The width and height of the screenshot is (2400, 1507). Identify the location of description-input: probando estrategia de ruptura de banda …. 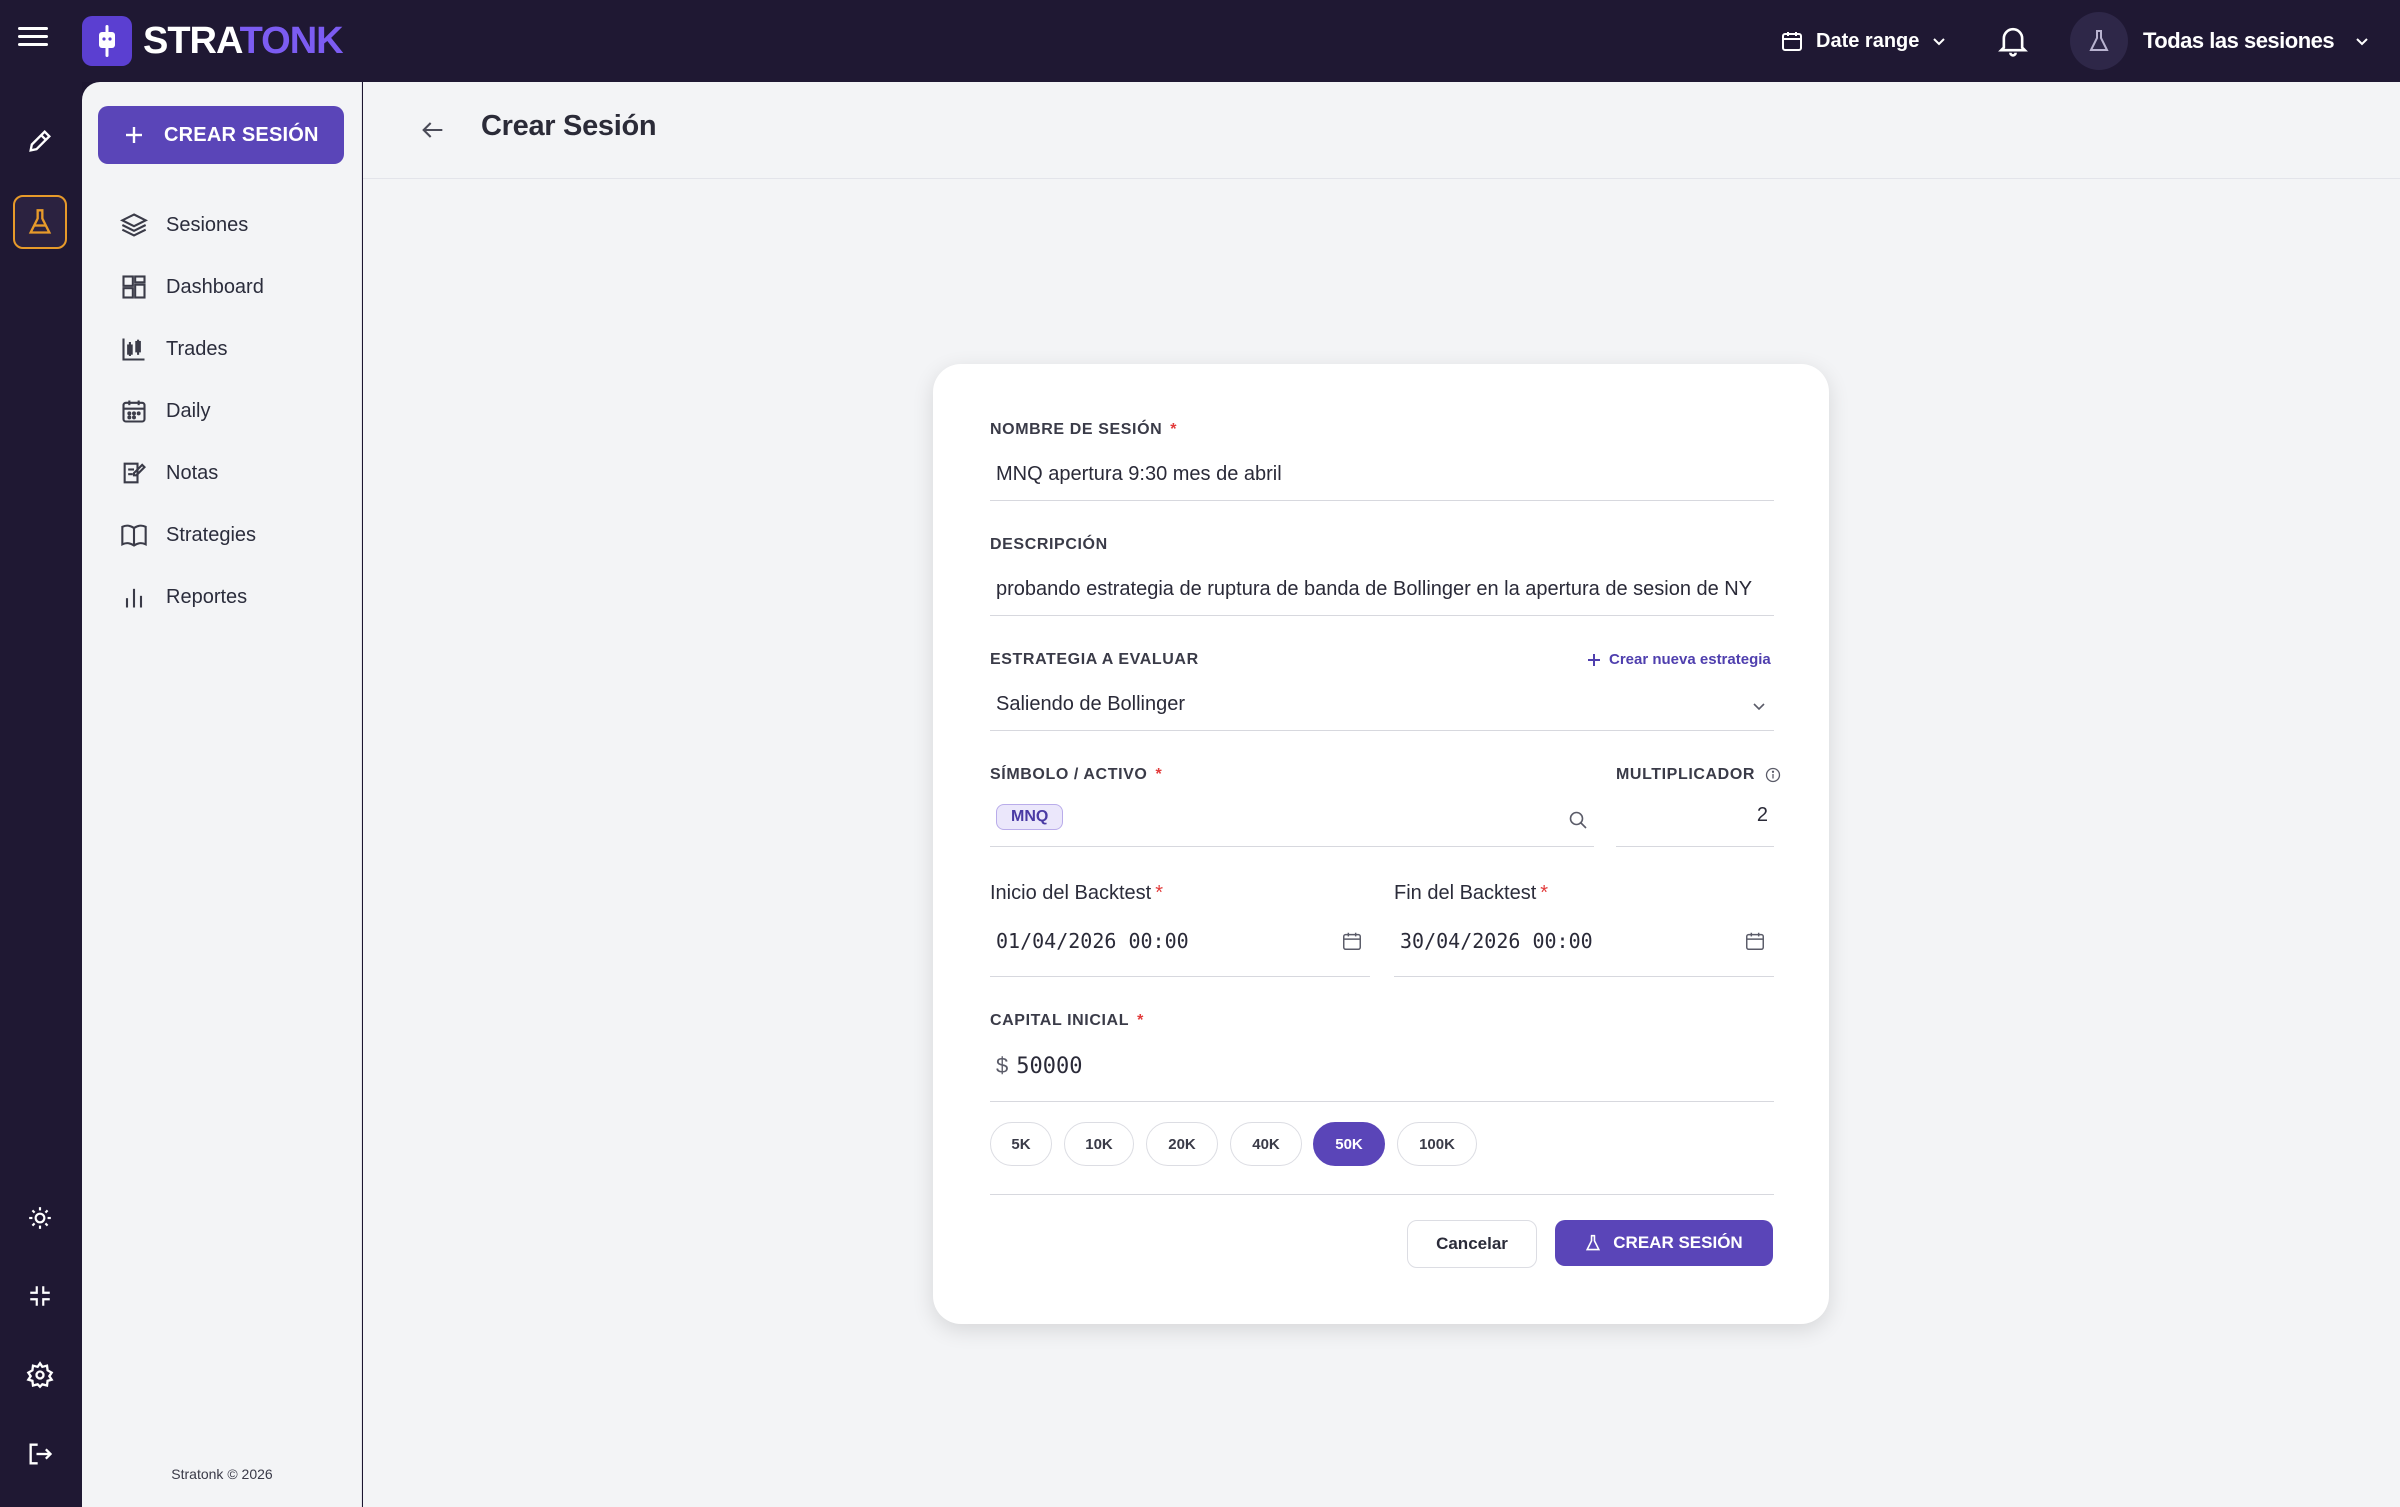
(1374, 589).